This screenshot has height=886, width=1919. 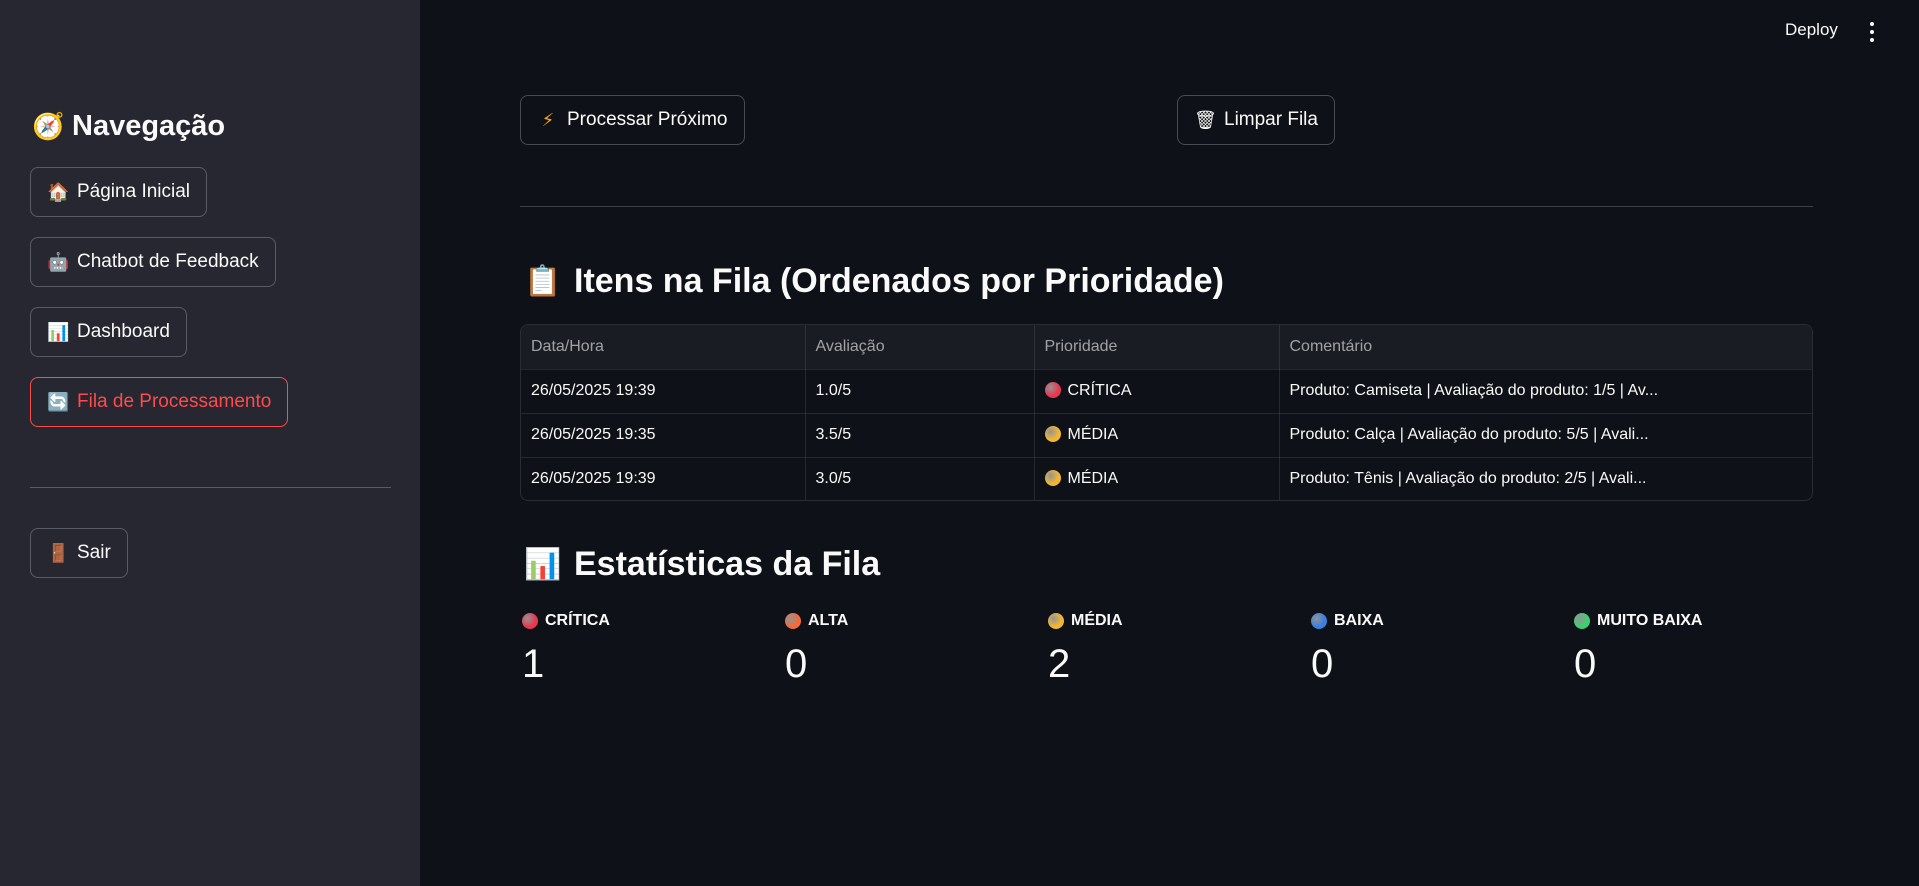 I want to click on lightning-icon: ⚡, so click(x=548, y=120).